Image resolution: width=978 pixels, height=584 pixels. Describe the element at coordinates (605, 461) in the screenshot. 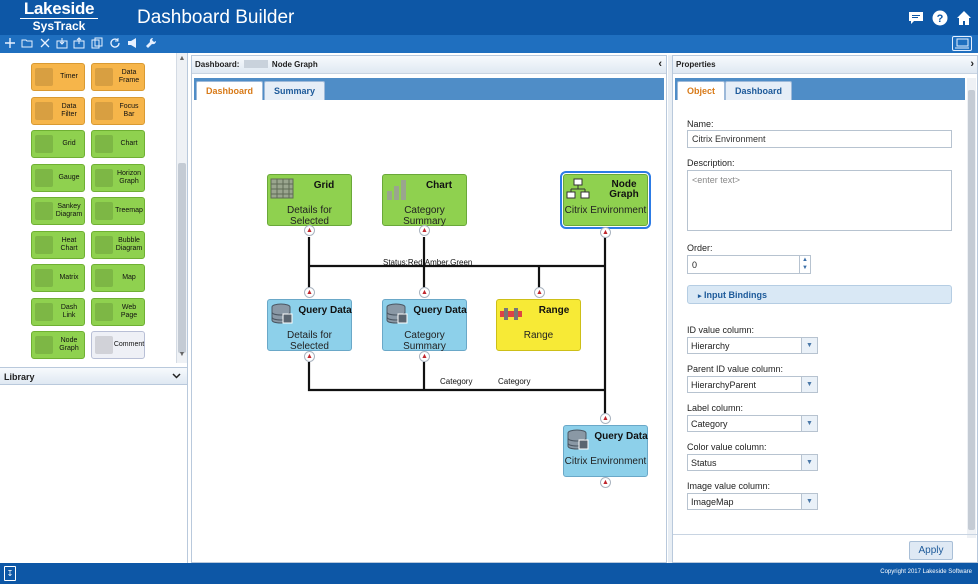

I see `node-subtitle: Citrix Environment` at that location.